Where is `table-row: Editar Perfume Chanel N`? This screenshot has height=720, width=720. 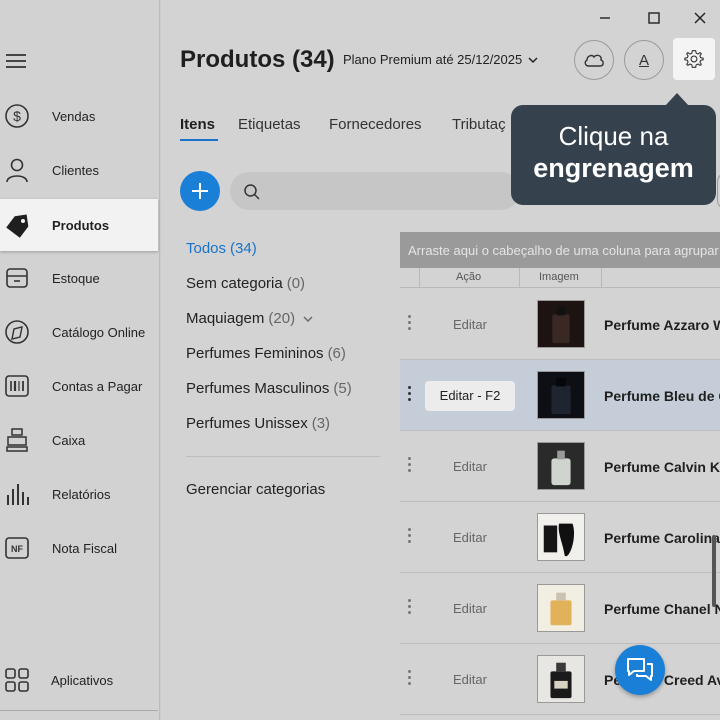
table-row: Editar Perfume Chanel N is located at coordinates (560, 608).